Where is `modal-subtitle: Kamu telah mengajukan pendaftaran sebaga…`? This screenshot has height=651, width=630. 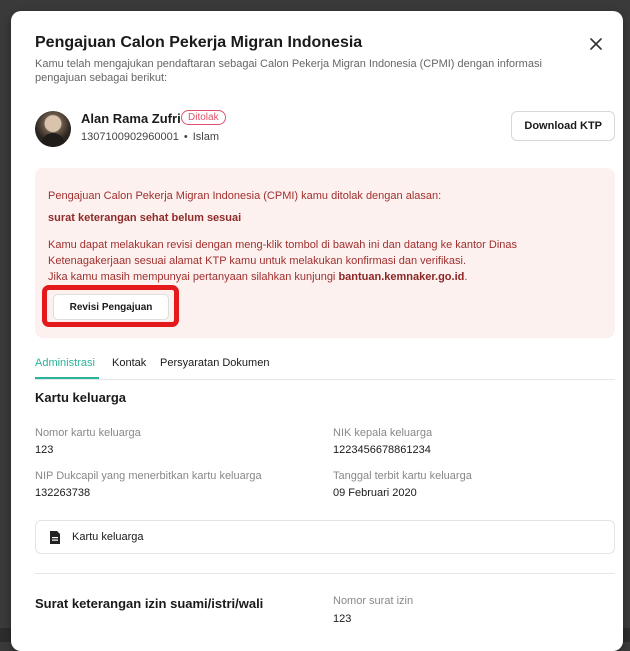
modal-subtitle: Kamu telah mengajukan pendaftaran sebaga… is located at coordinates (288, 71).